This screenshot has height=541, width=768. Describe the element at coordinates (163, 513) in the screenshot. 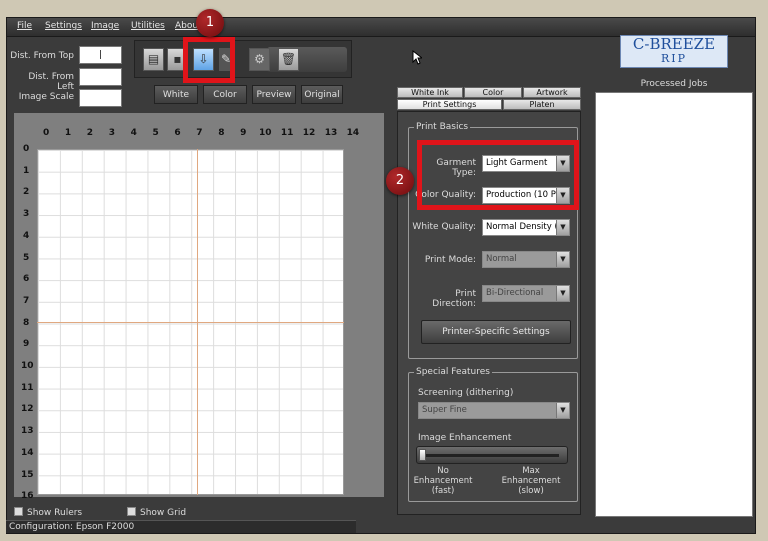

I see `show-grid-label: Show Grid` at that location.